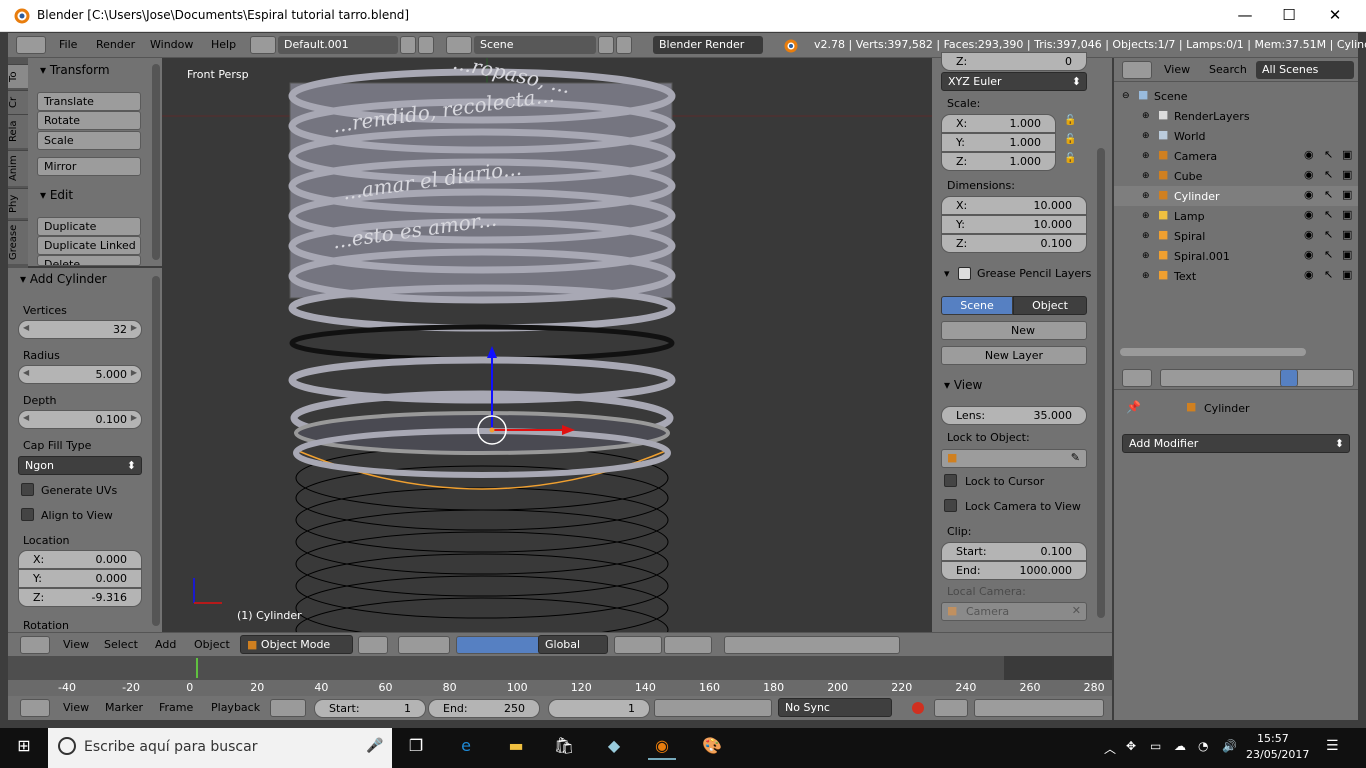  I want to click on menu-help: Help, so click(223, 44).